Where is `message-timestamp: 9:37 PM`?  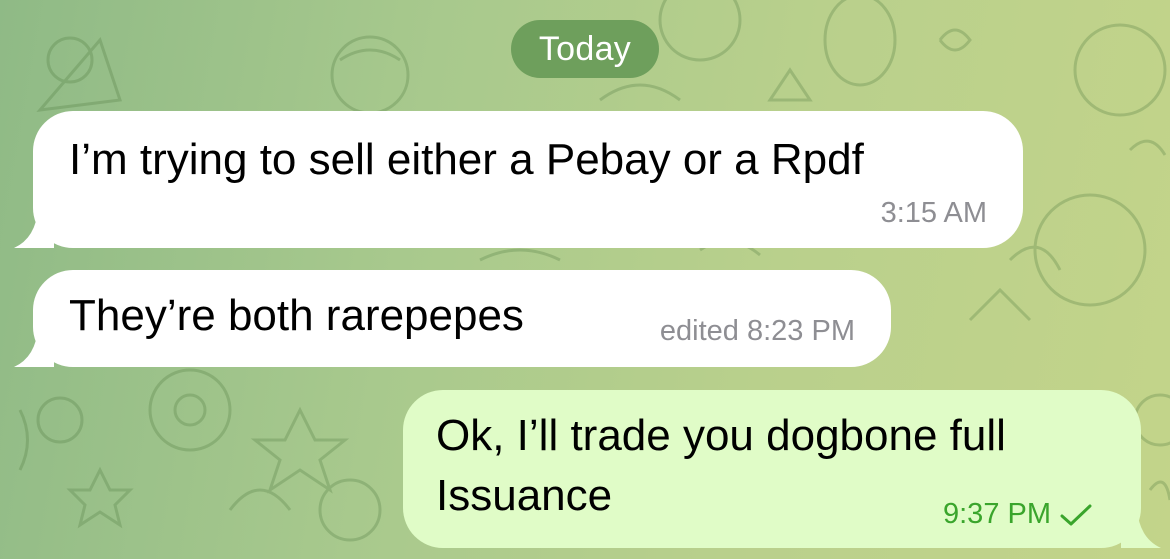
message-timestamp: 9:37 PM is located at coordinates (997, 514).